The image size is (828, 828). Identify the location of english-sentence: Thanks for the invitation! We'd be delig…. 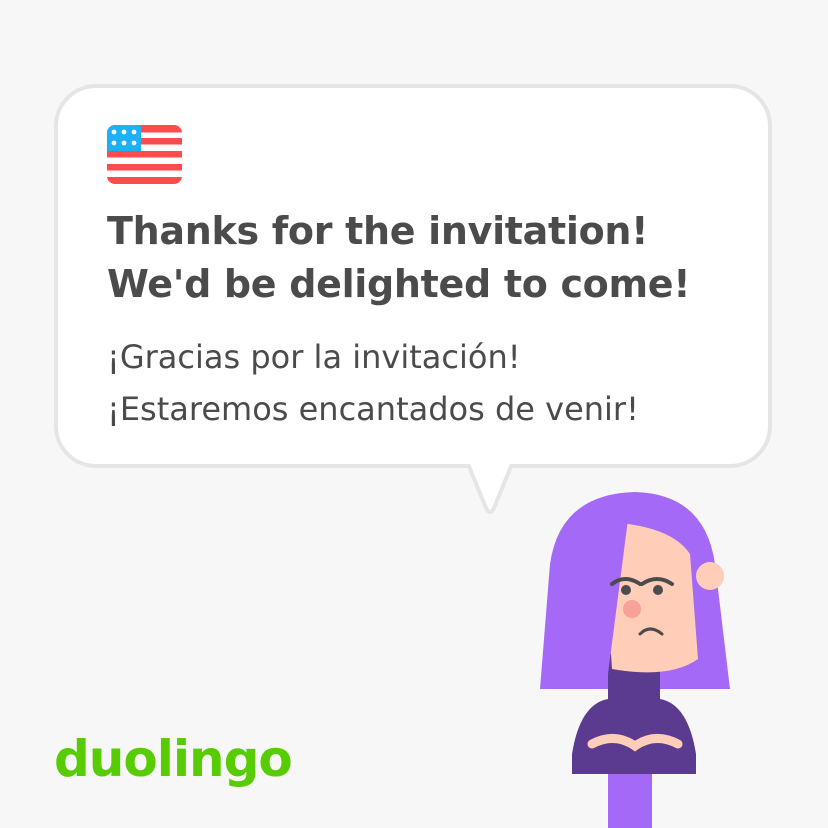
(399, 257).